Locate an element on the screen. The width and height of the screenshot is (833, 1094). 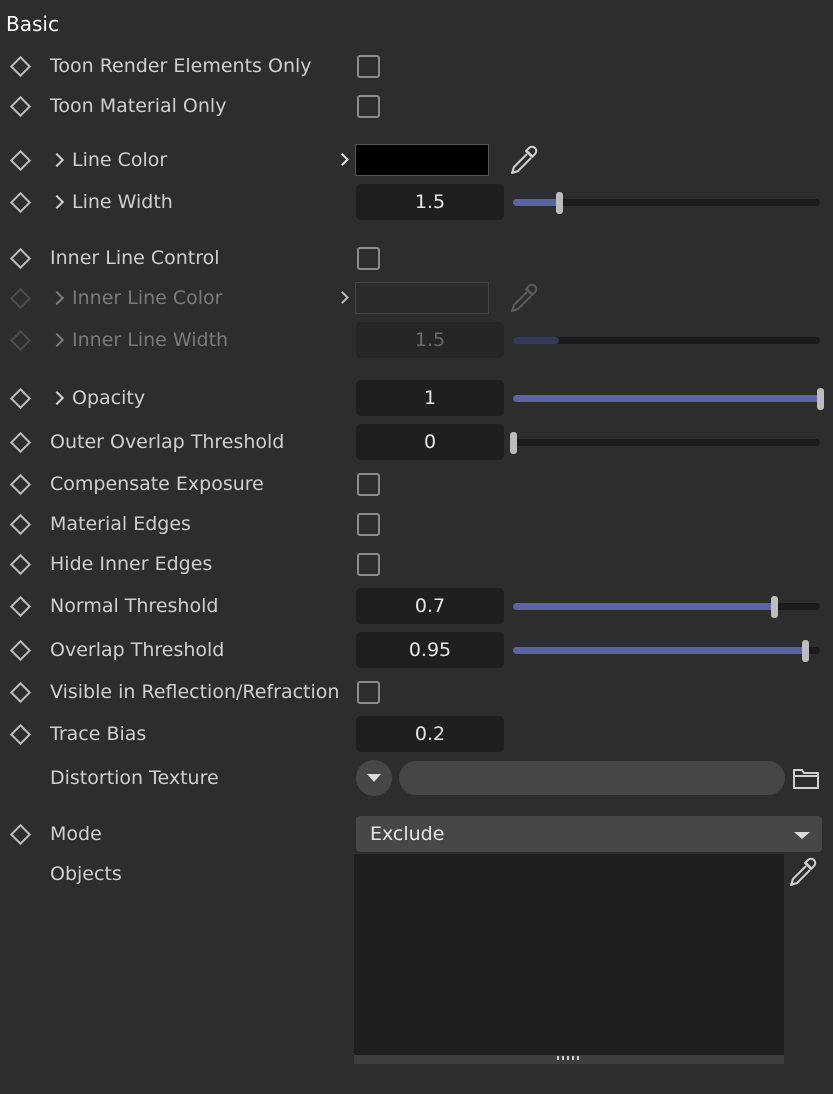
row-inner-line-color: Inner Line Color is located at coordinates (416, 298).